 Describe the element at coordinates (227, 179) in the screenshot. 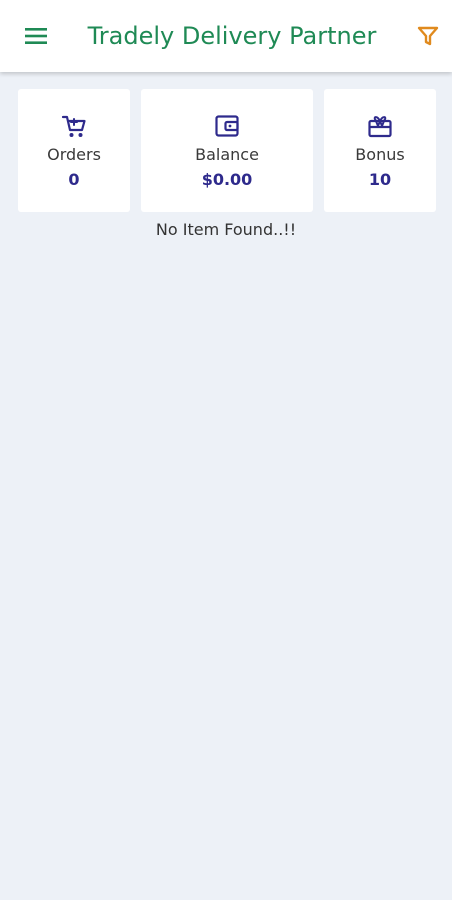

I see `balance-value: $0.00` at that location.